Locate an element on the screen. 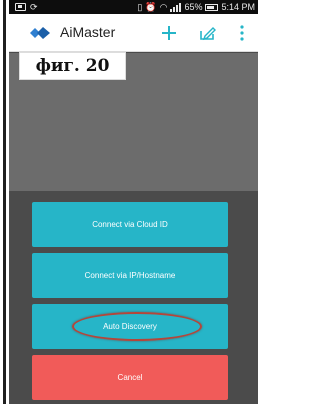 The image size is (320, 410). cancel-button: Cancel is located at coordinates (130, 377).